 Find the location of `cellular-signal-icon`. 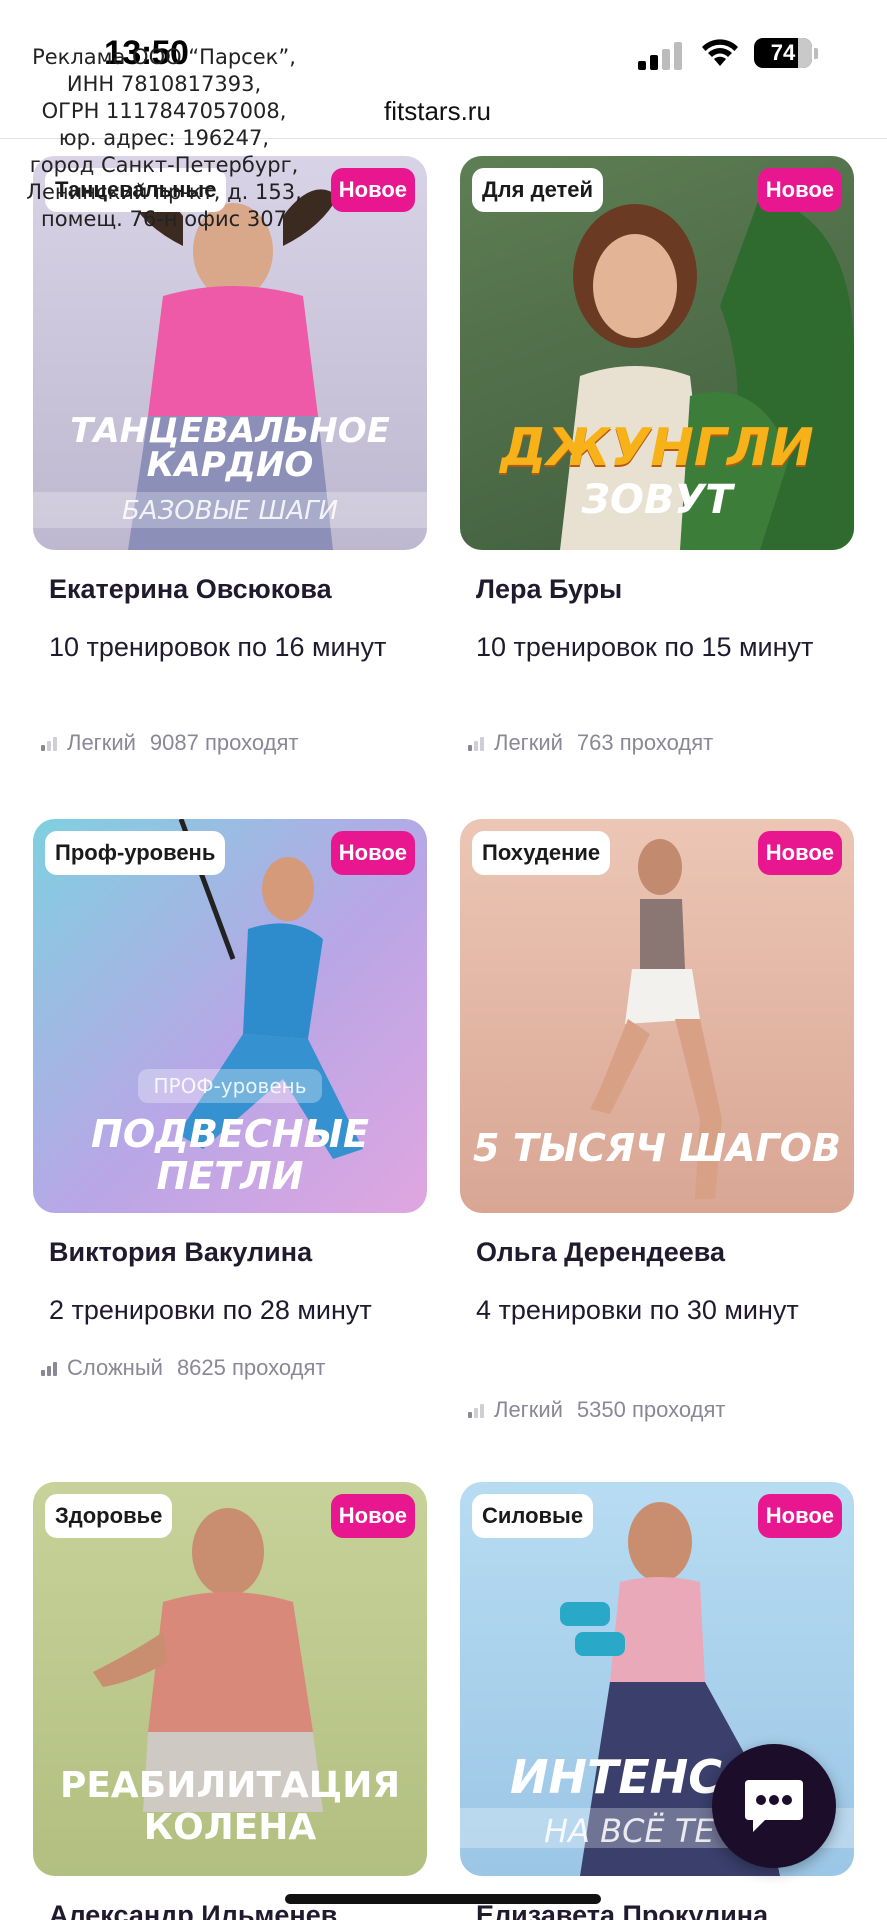

cellular-signal-icon is located at coordinates (661, 56).